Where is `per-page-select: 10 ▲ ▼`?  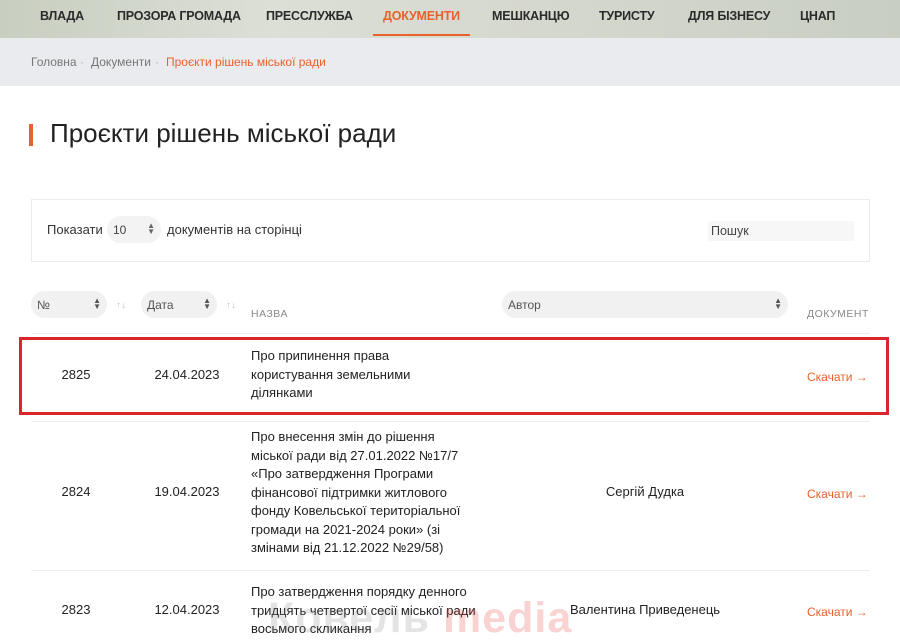 per-page-select: 10 ▲ ▼ is located at coordinates (134, 229).